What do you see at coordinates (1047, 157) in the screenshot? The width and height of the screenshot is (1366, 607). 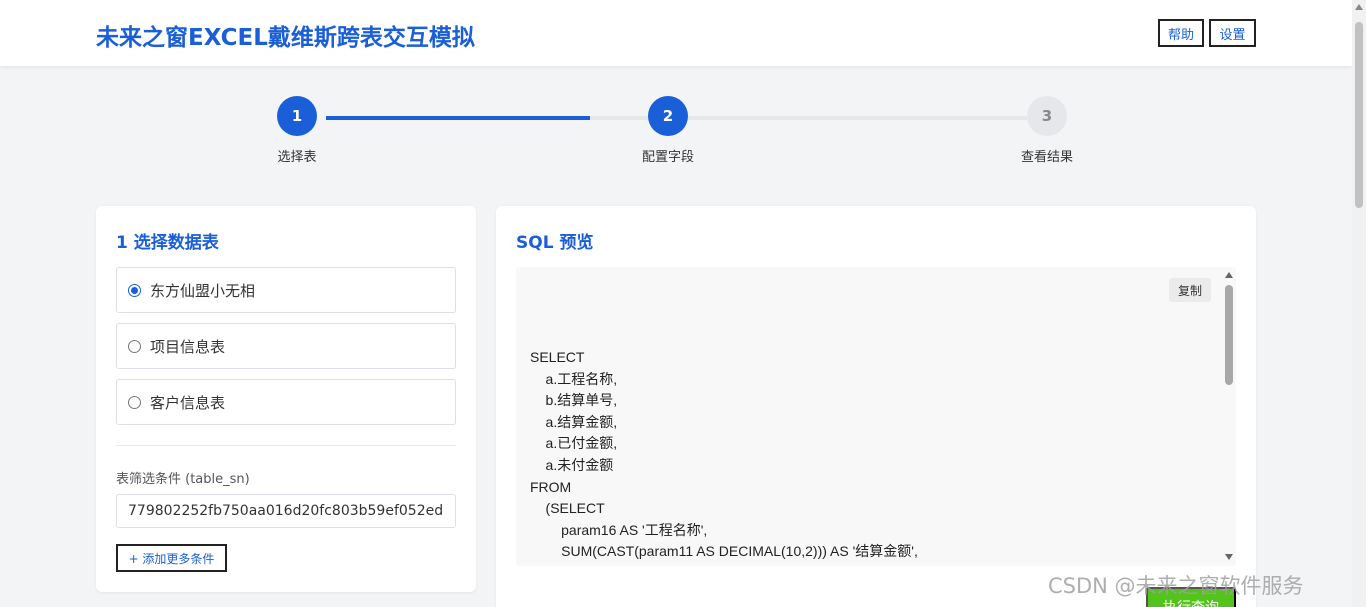 I see `step-3-label: 查看结果` at bounding box center [1047, 157].